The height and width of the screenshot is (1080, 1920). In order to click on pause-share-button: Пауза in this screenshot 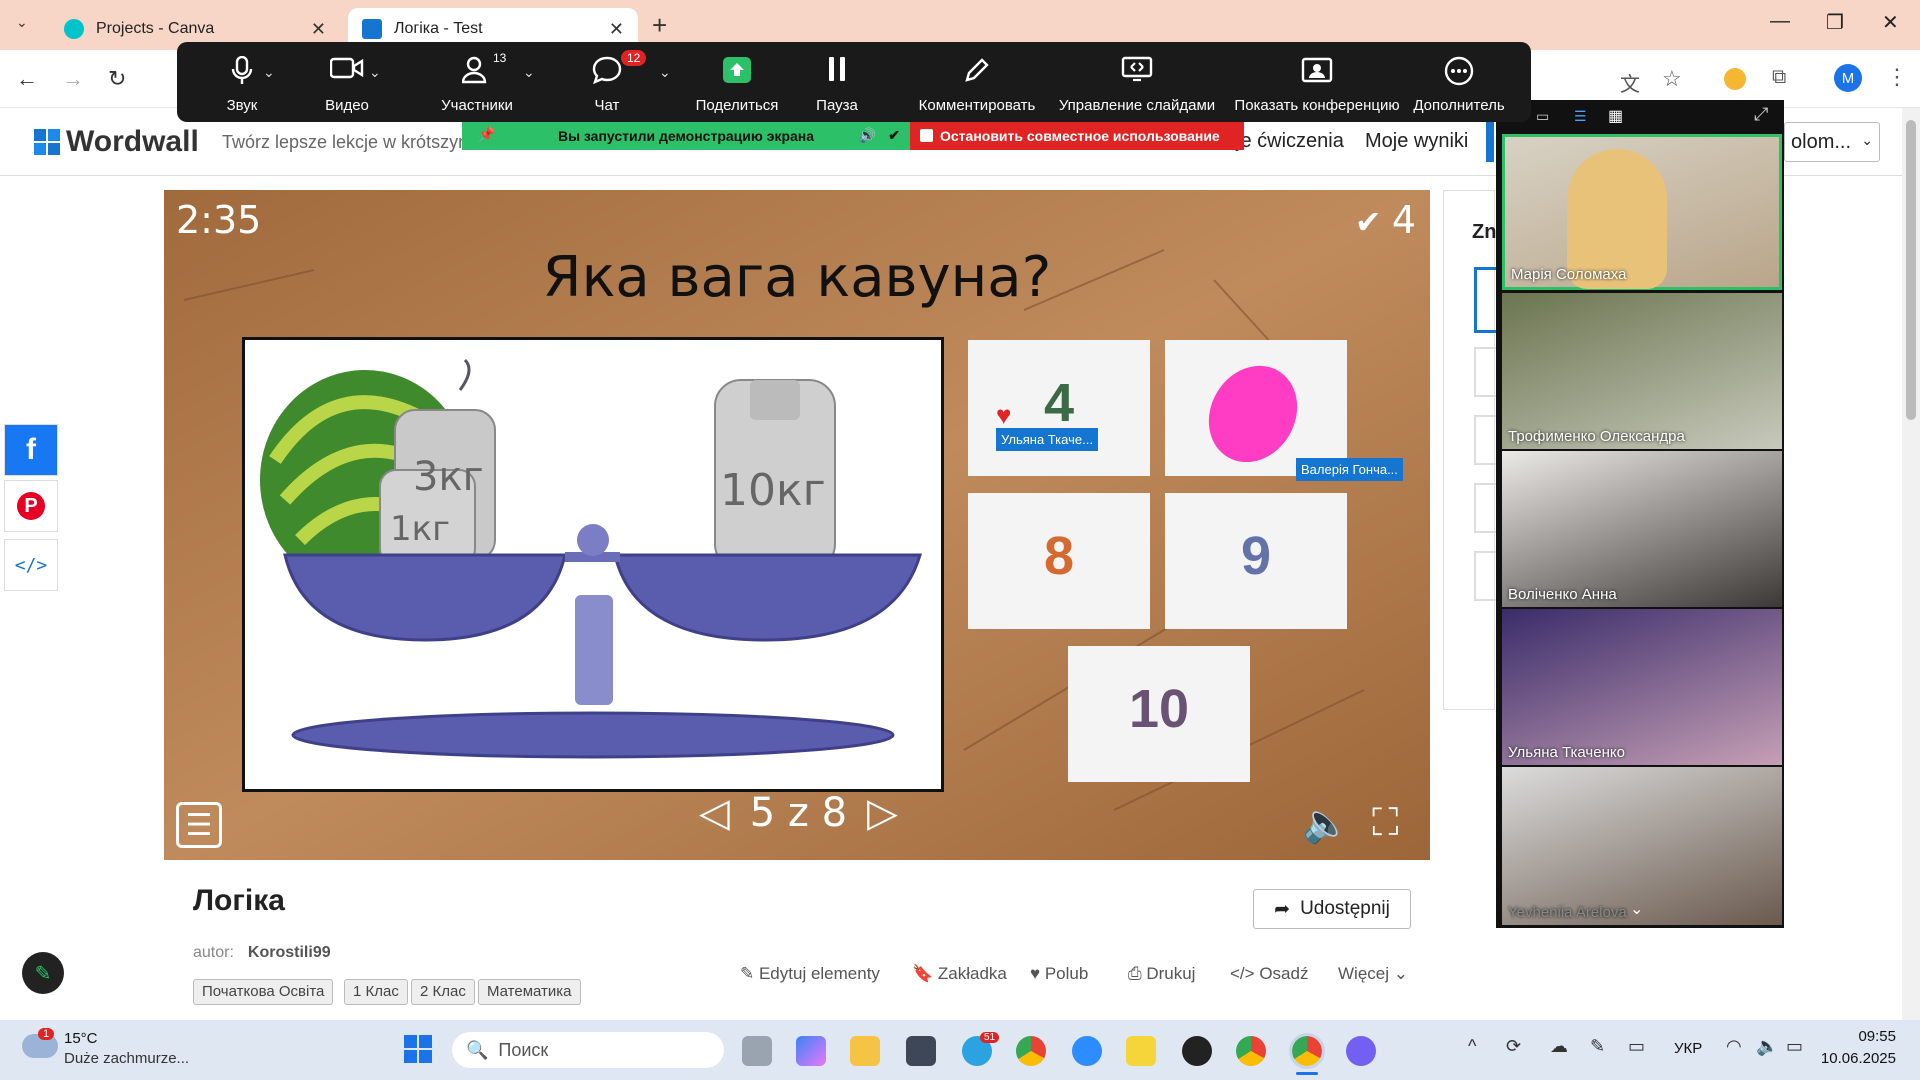, I will do `click(837, 82)`.